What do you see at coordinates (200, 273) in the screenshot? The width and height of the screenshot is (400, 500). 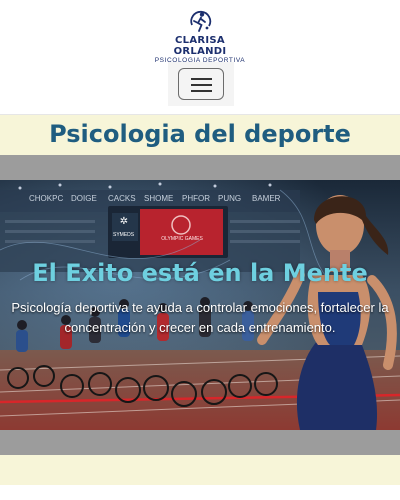 I see `hero-title: El Exito está en la Mente` at bounding box center [200, 273].